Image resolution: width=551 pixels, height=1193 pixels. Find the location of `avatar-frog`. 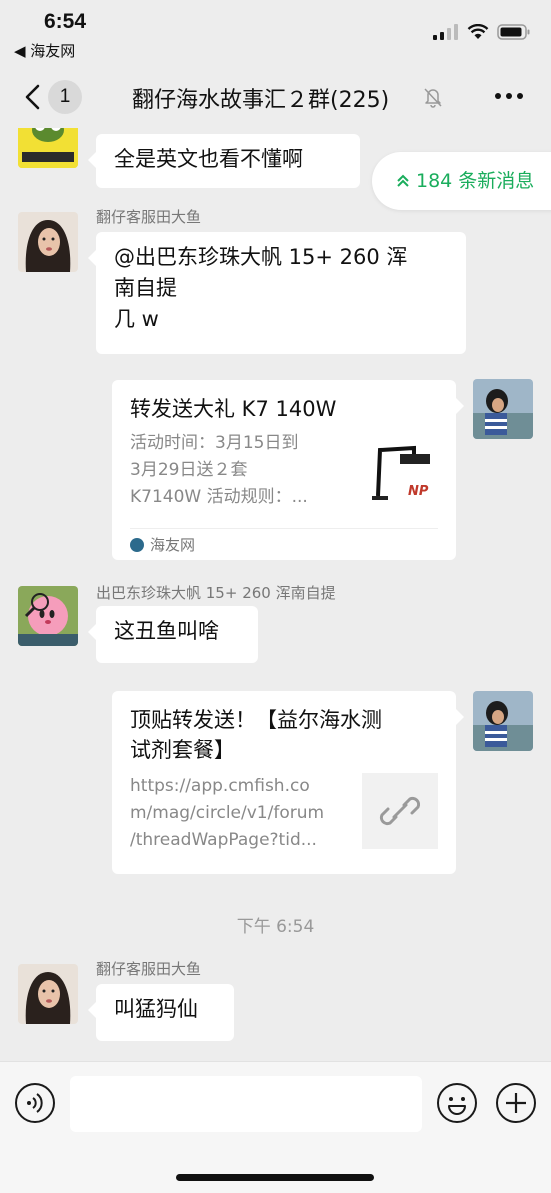

avatar-frog is located at coordinates (48, 148).